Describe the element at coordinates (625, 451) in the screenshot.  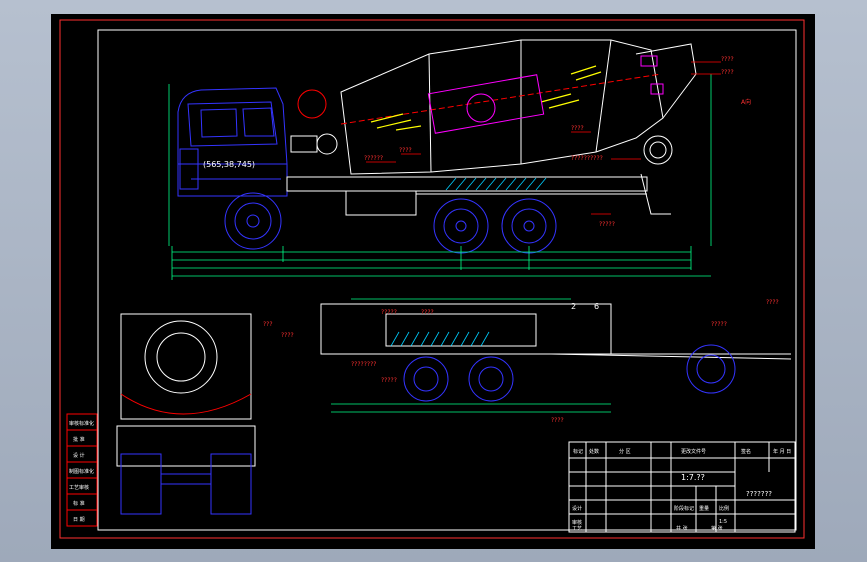
I see `tb-header-3: 分 区` at that location.